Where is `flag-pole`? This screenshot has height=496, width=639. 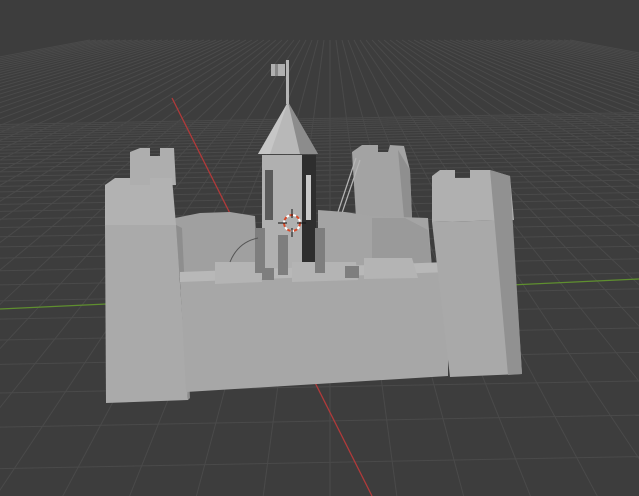 flag-pole is located at coordinates (287, 82).